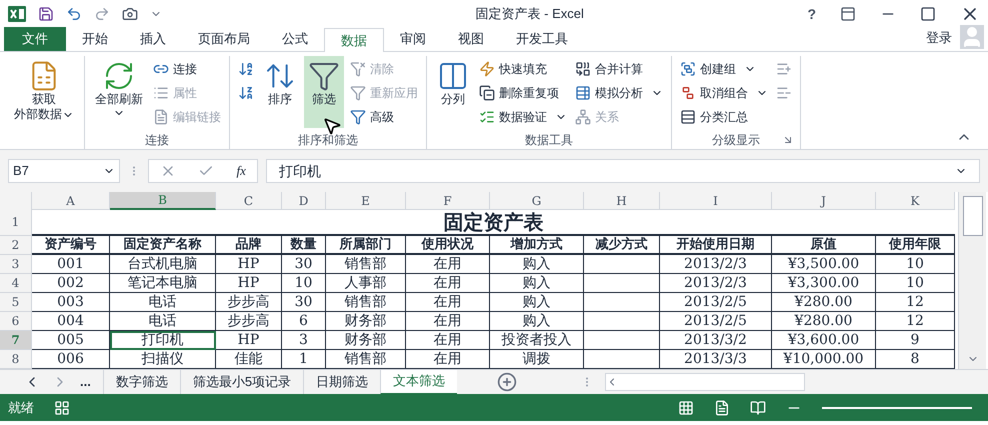  Describe the element at coordinates (16, 283) in the screenshot. I see `row-header: 4` at that location.